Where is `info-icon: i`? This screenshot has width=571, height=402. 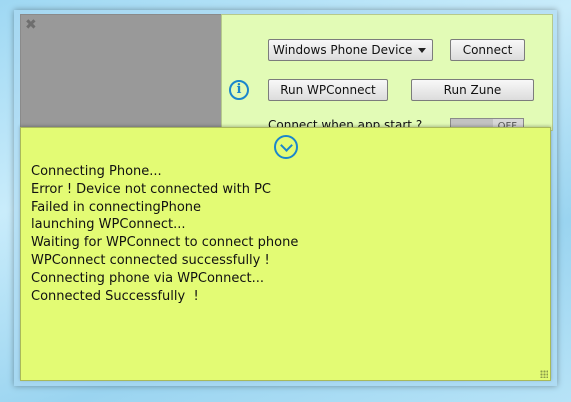
info-icon: i is located at coordinates (239, 90).